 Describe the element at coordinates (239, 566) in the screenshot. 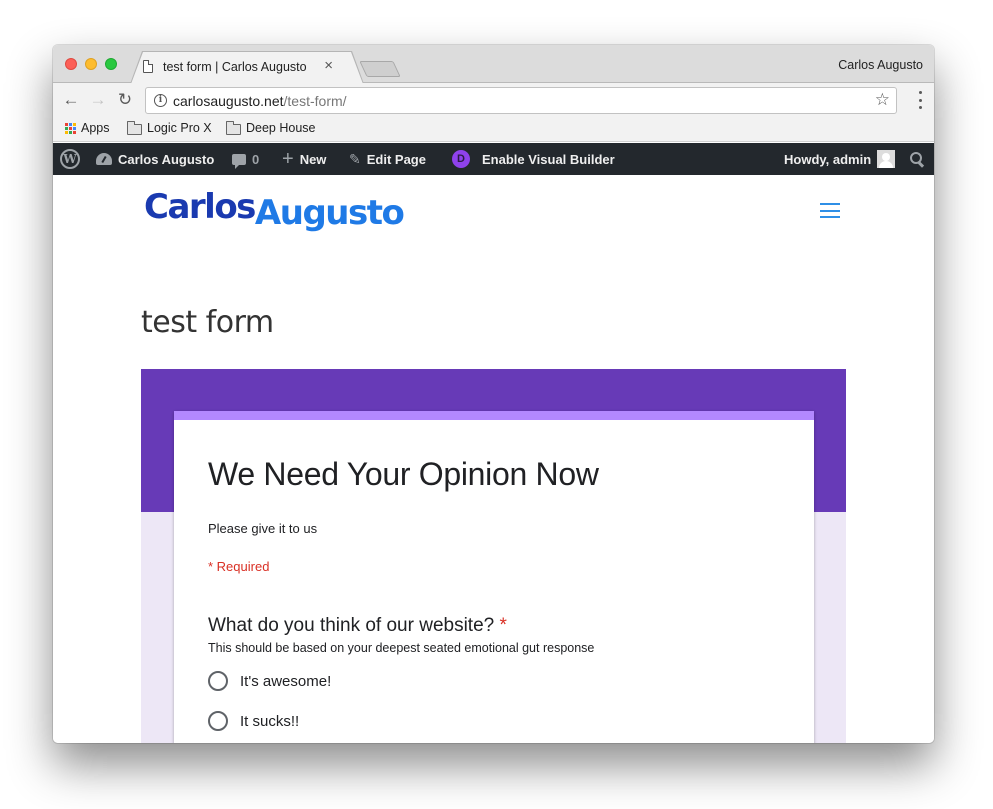

I see `required-note: * Required` at that location.